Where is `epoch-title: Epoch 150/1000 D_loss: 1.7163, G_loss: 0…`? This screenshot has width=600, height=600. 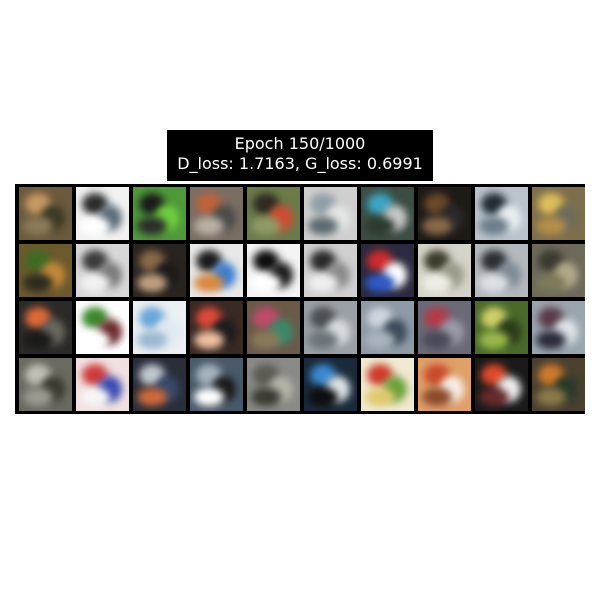 epoch-title: Epoch 150/1000 D_loss: 1.7163, G_loss: 0… is located at coordinates (300, 155).